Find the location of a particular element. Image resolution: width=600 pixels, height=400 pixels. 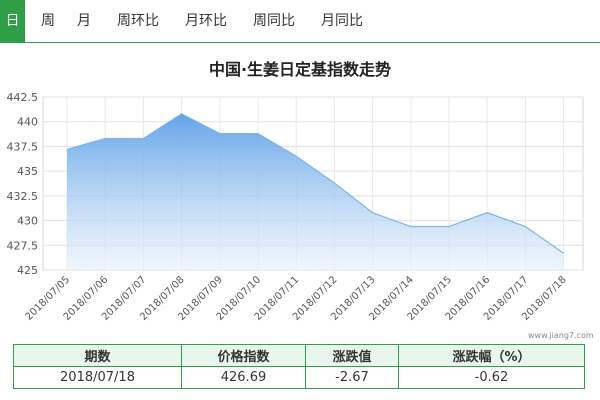

tab-week: 周 is located at coordinates (48, 21).